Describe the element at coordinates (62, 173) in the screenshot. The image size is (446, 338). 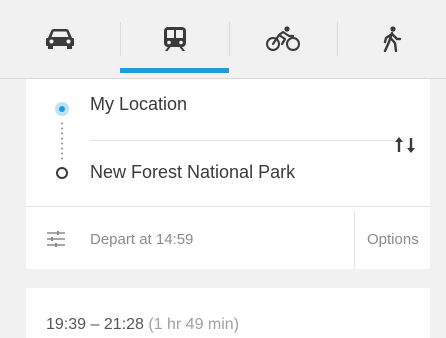
I see `destination-marker-icon` at that location.